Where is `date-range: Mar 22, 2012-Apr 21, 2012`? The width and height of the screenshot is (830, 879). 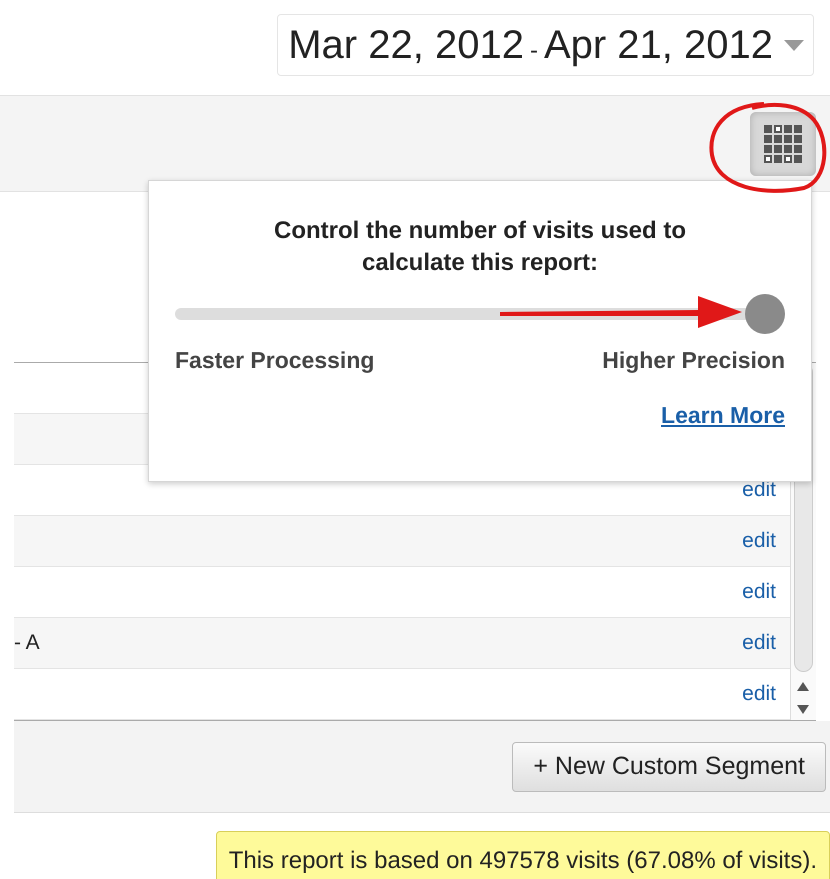
date-range: Mar 22, 2012-Apr 21, 2012 is located at coordinates (530, 45).